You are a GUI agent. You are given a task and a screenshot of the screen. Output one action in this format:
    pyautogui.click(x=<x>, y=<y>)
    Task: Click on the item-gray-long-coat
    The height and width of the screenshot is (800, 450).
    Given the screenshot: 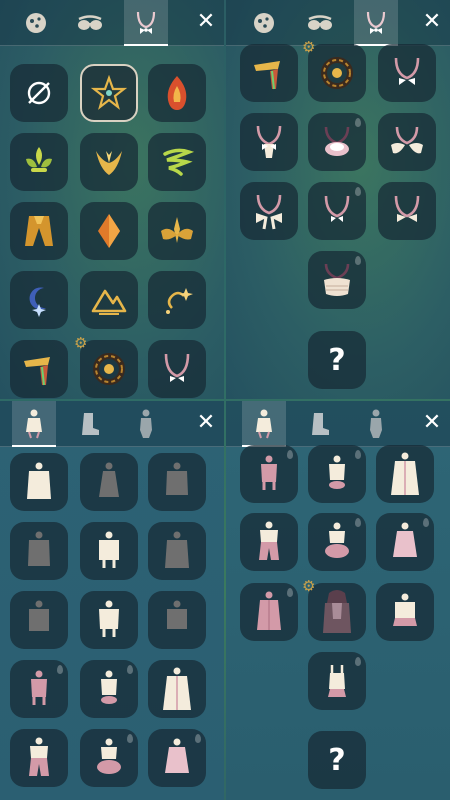 What is the action you would take?
    pyautogui.click(x=177, y=551)
    